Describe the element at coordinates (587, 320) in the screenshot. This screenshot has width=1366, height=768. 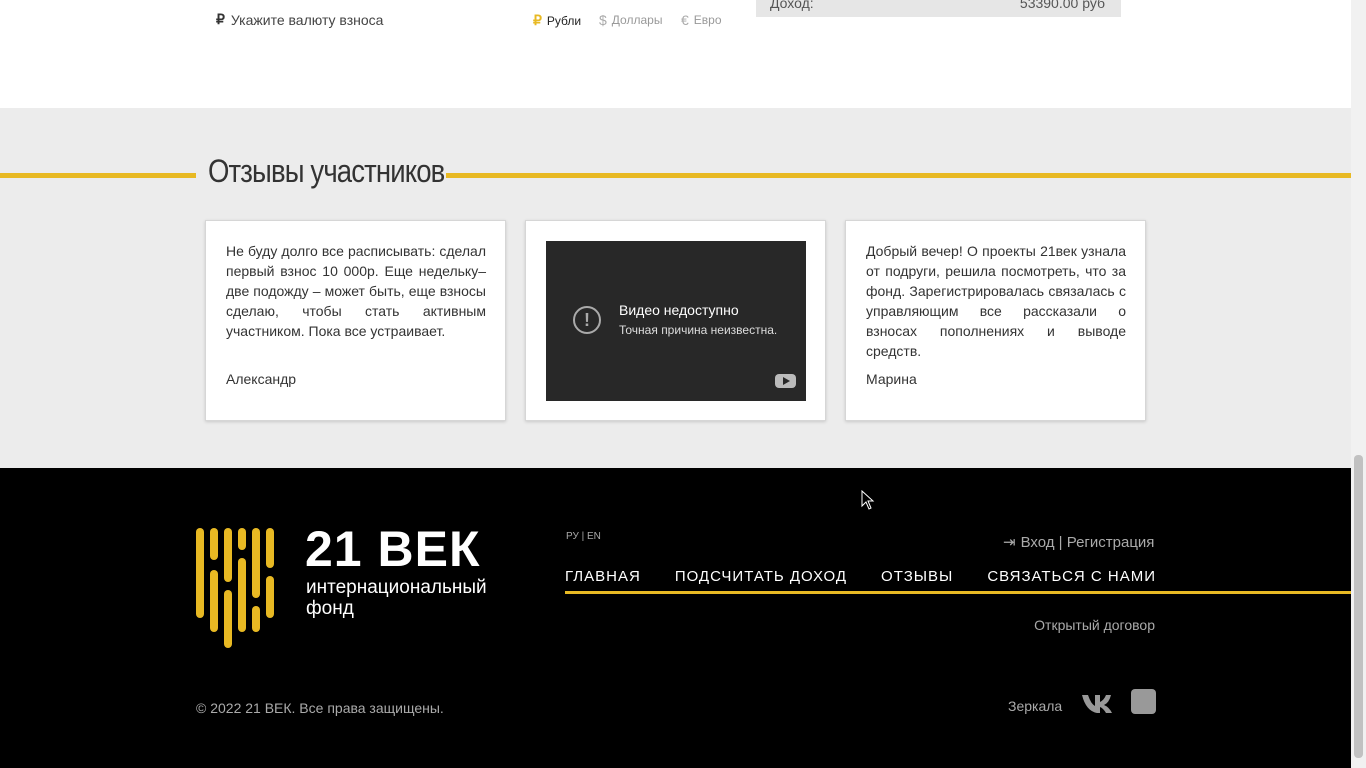
I see `exclamation-icon: !` at that location.